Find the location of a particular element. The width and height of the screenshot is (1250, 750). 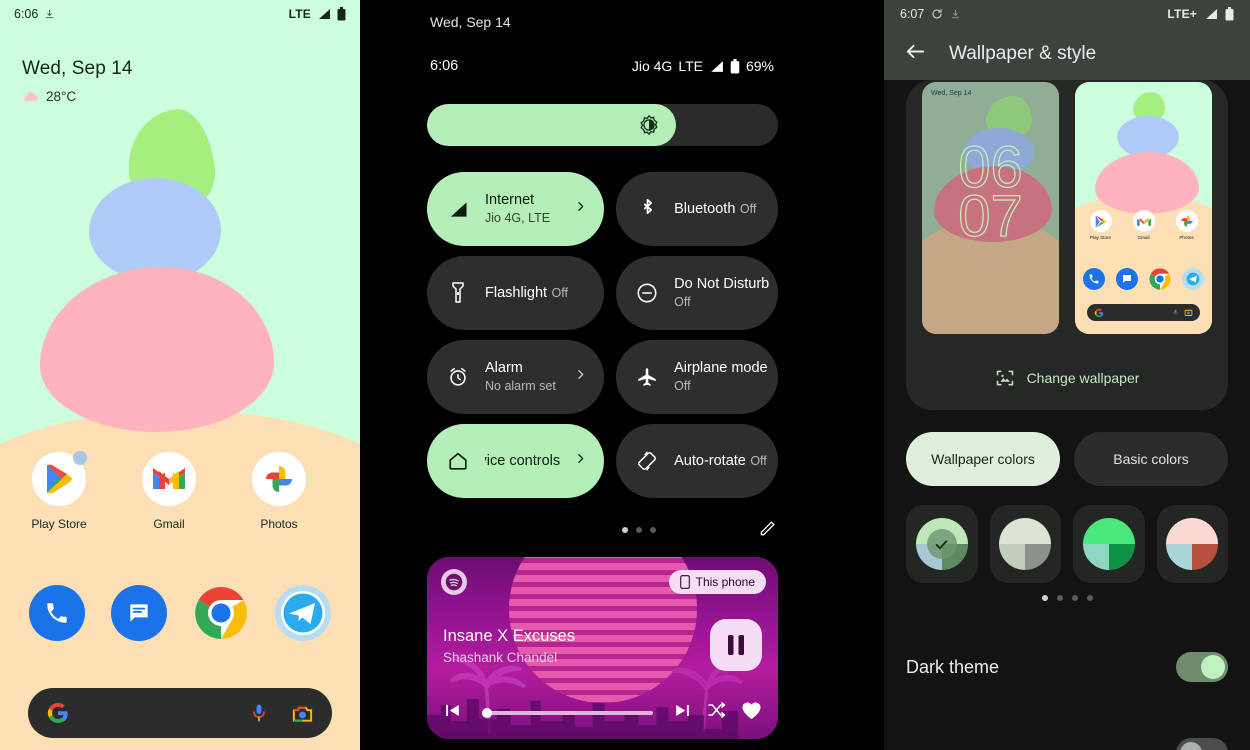

google-photos-icon is located at coordinates (1186, 221).